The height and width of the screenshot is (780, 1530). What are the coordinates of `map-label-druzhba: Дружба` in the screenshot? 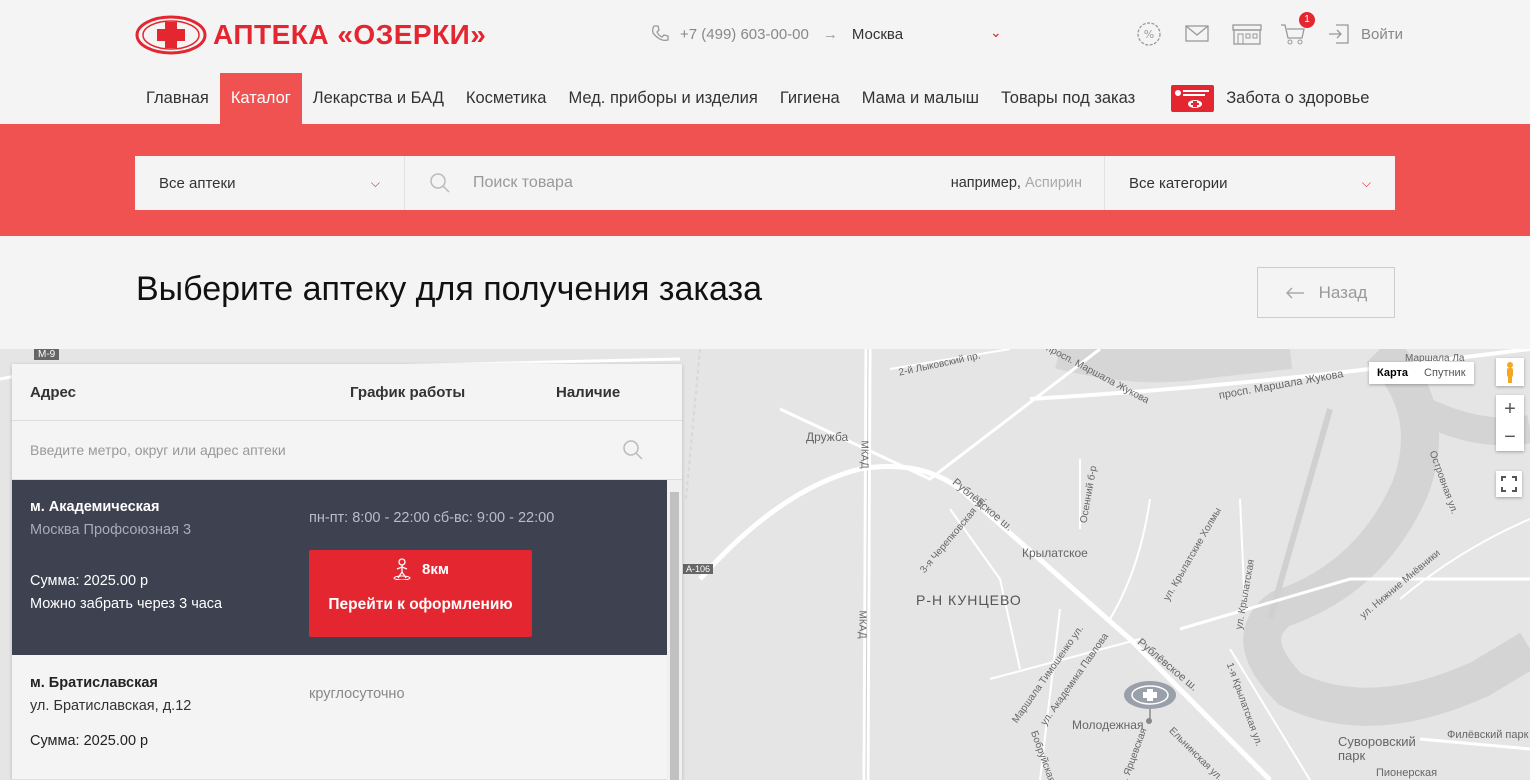 It's located at (827, 437).